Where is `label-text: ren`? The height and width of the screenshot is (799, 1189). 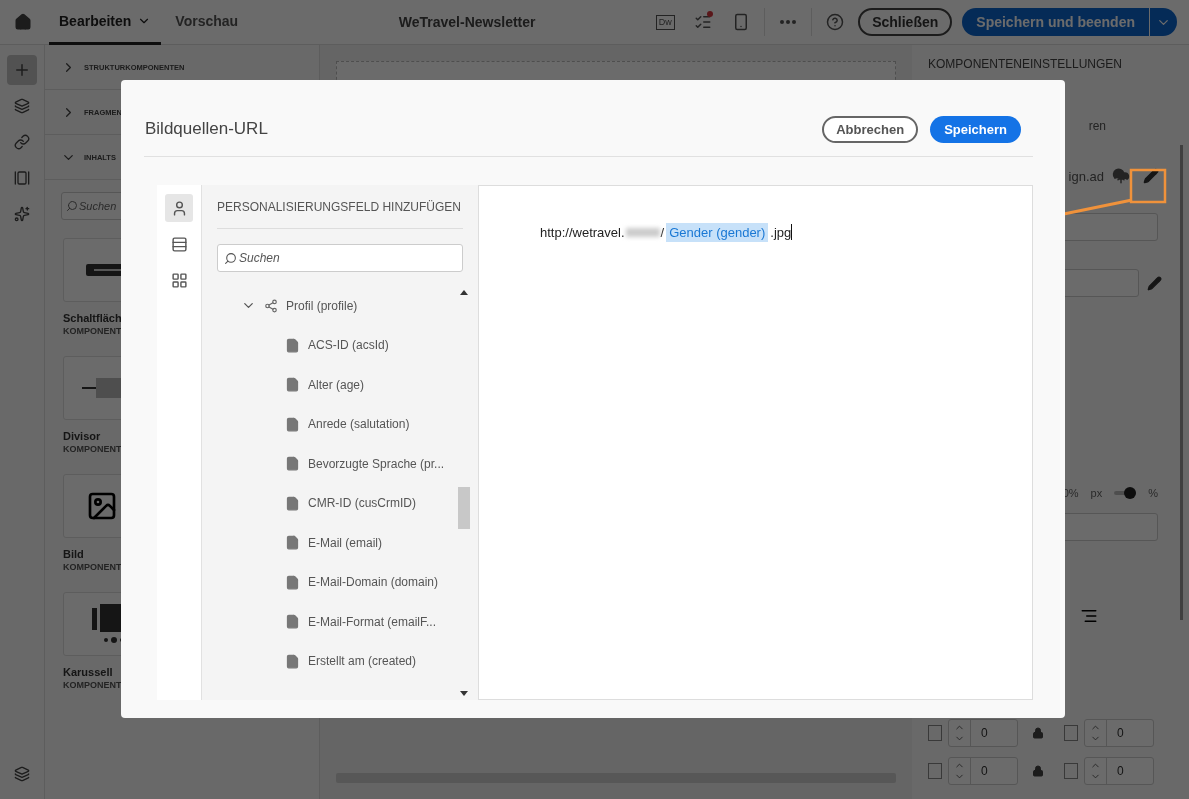
label-text: ren is located at coordinates (1097, 126).